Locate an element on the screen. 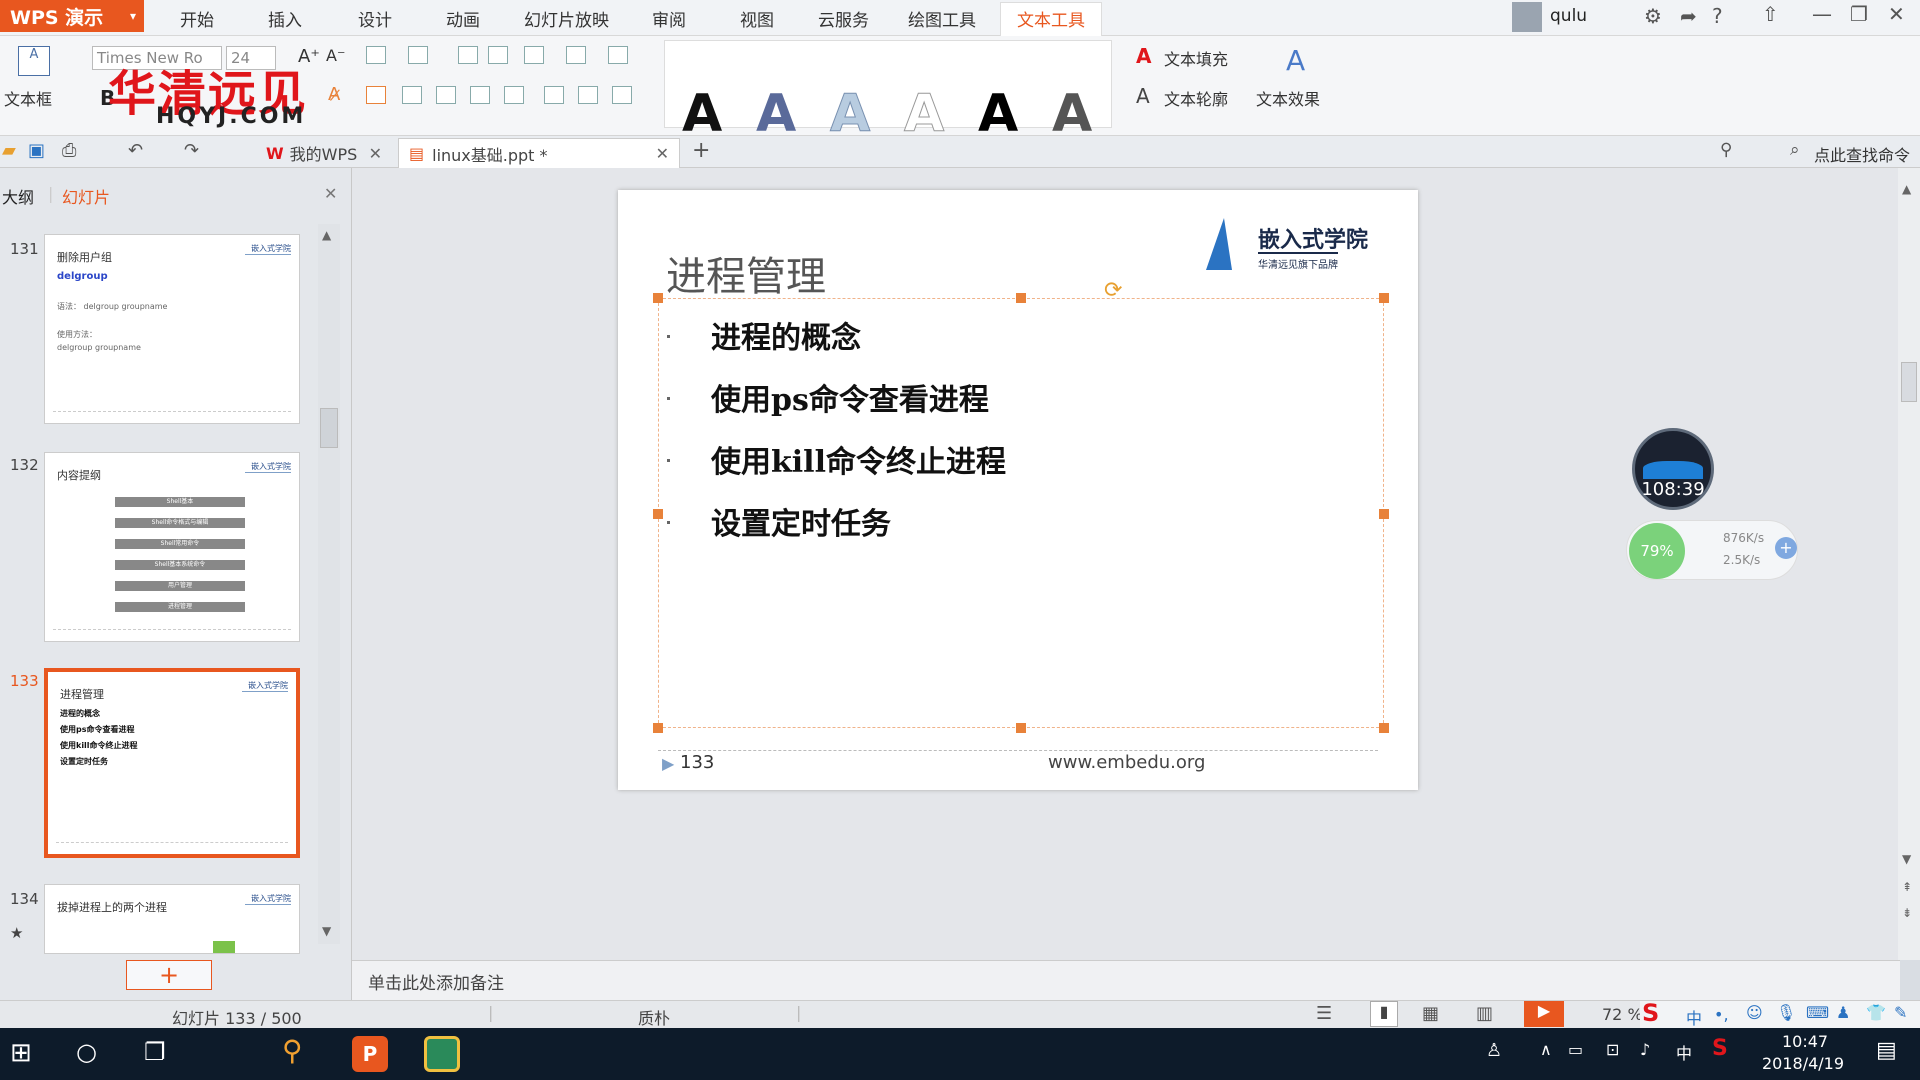 Image resolution: width=1920 pixels, height=1080 pixels. next-slide-icon: ⇟ is located at coordinates (1907, 913).